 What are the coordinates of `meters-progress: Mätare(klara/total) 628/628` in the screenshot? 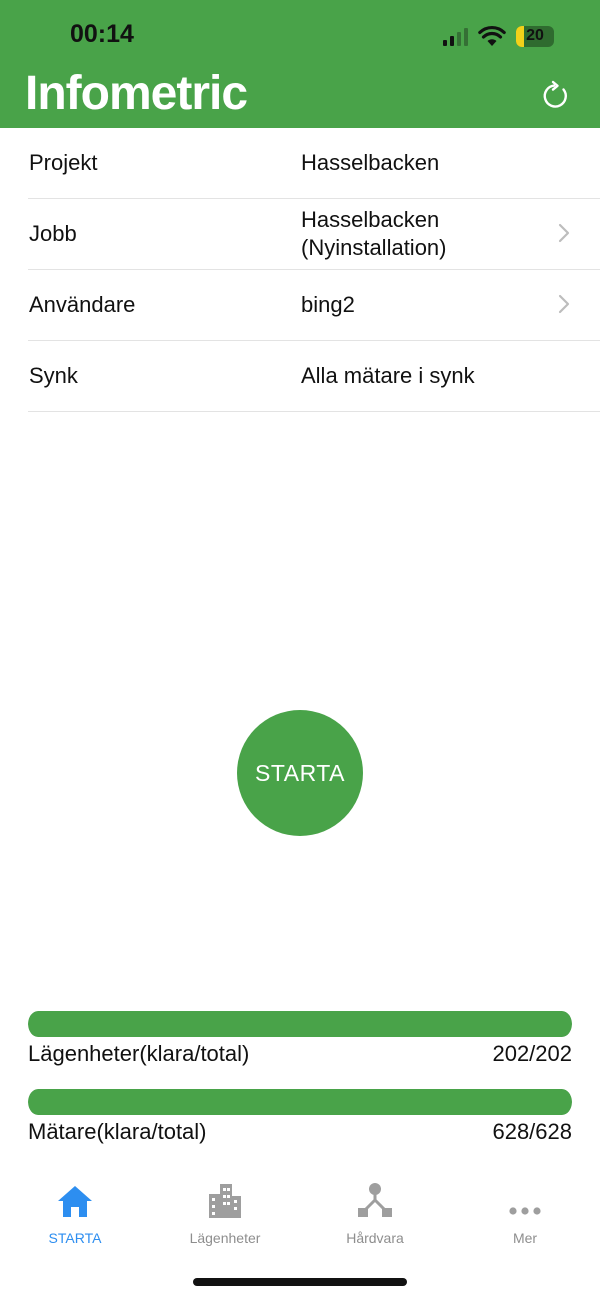 It's located at (300, 1117).